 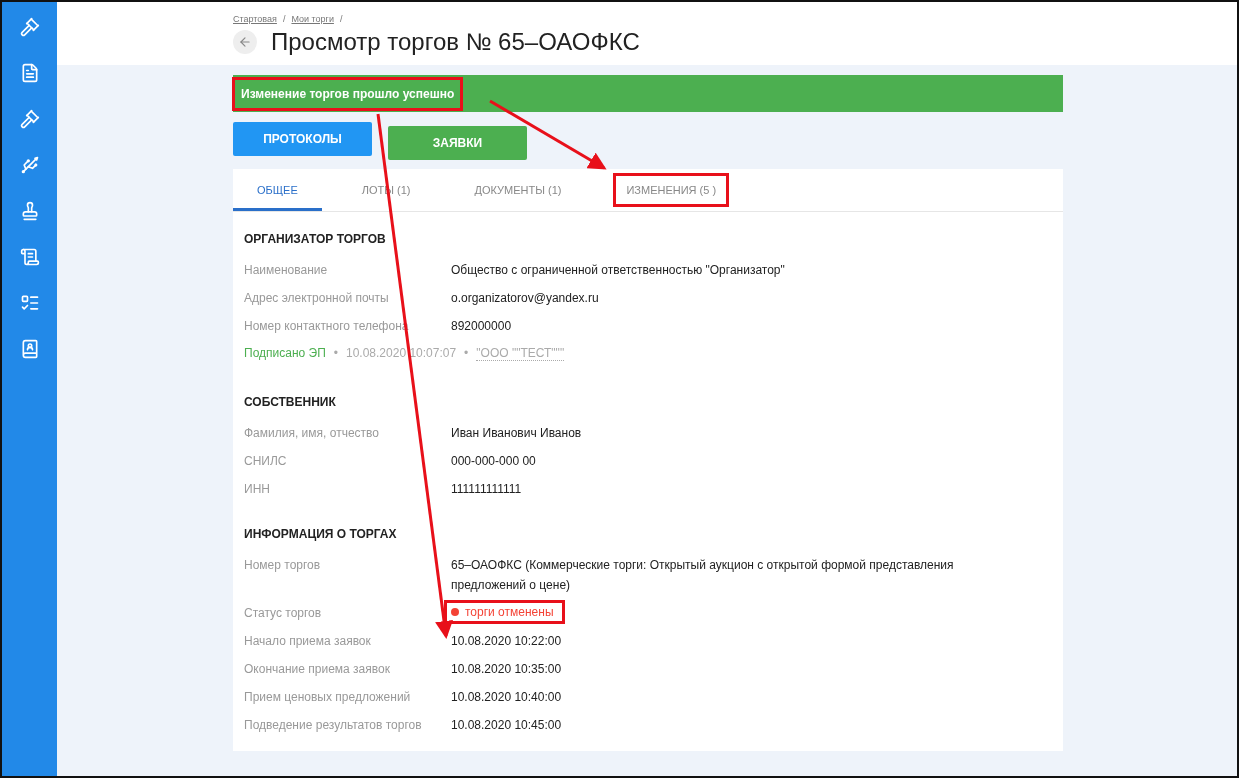 What do you see at coordinates (348, 93) in the screenshot?
I see `success-message: Изменение торгов прошло успешно` at bounding box center [348, 93].